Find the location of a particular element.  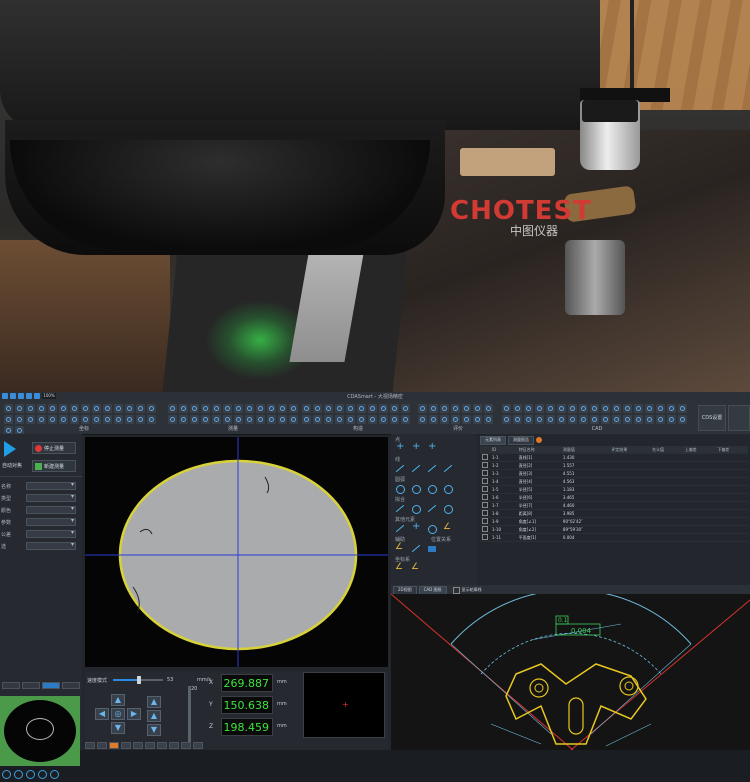

speed-slider is located at coordinates (138, 680).